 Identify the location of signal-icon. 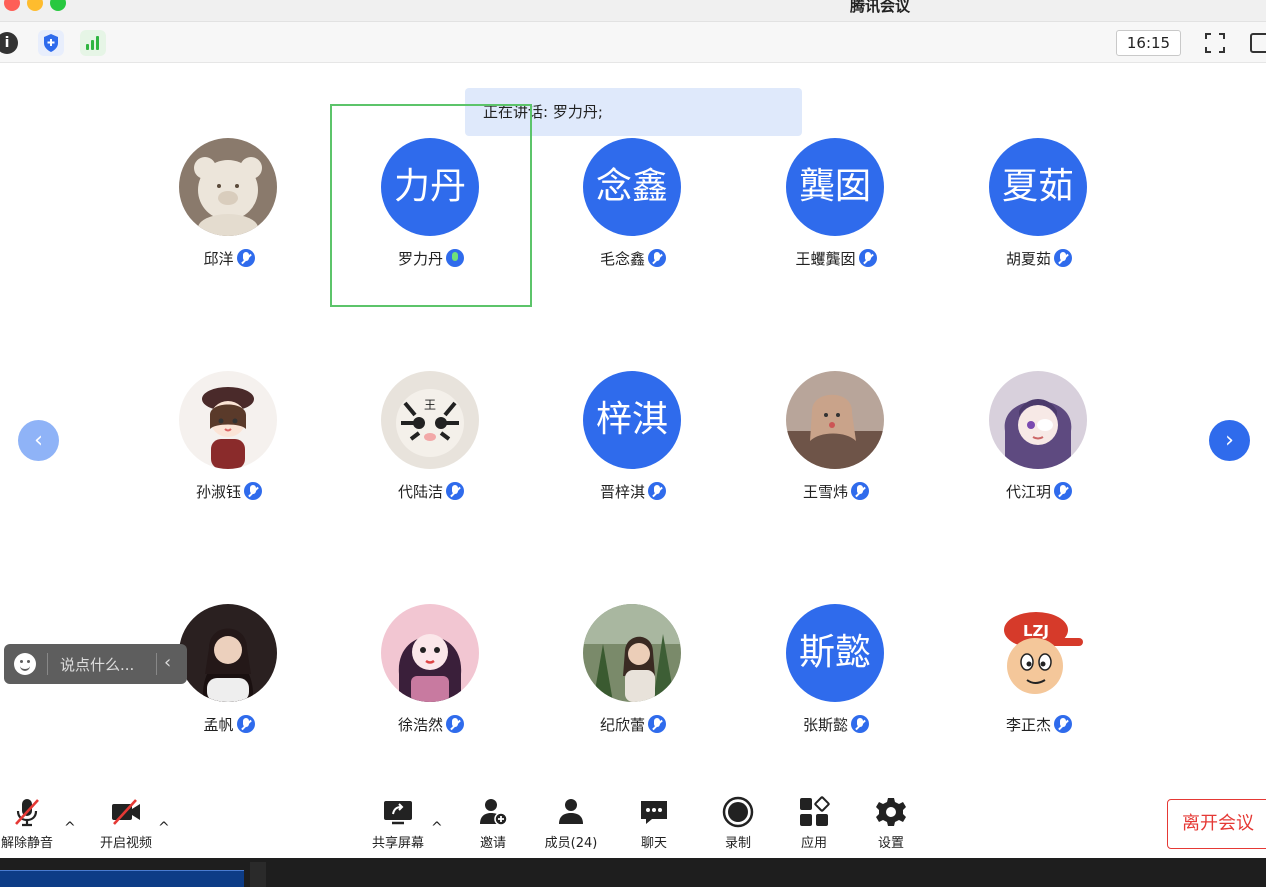
(93, 43).